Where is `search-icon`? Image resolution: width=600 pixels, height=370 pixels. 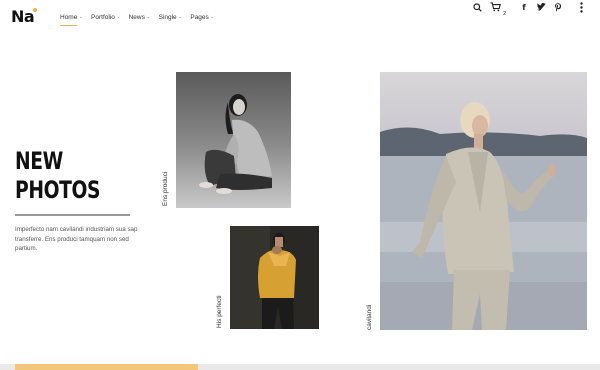
search-icon is located at coordinates (477, 7).